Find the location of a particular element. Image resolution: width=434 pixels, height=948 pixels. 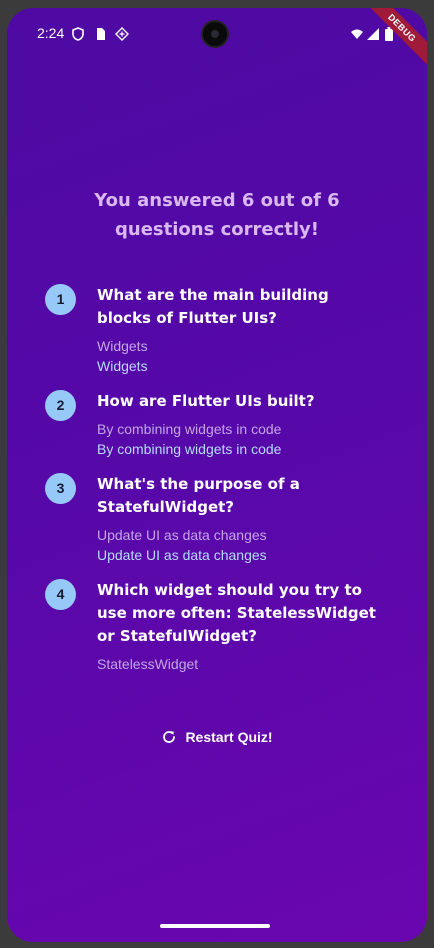

correct-answer: Widgets is located at coordinates (122, 366).